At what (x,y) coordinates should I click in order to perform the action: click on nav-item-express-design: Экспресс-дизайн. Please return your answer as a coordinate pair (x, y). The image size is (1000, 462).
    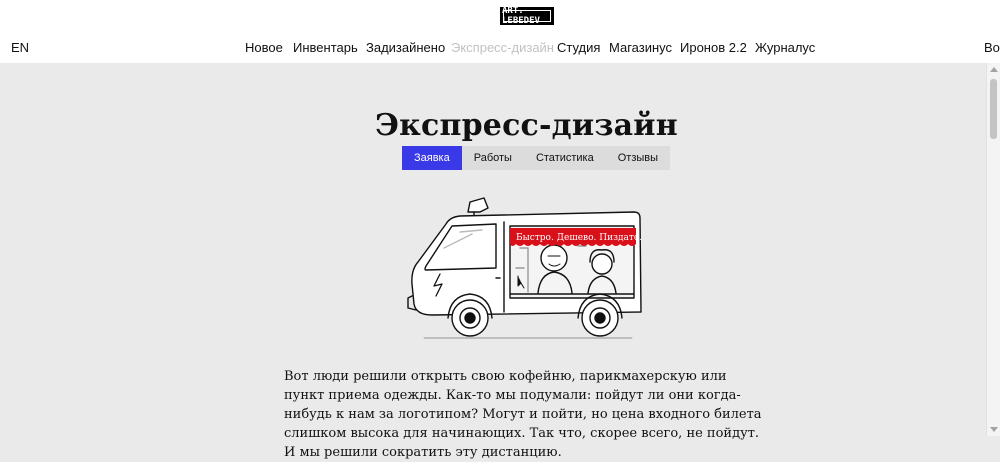
    Looking at the image, I should click on (502, 47).